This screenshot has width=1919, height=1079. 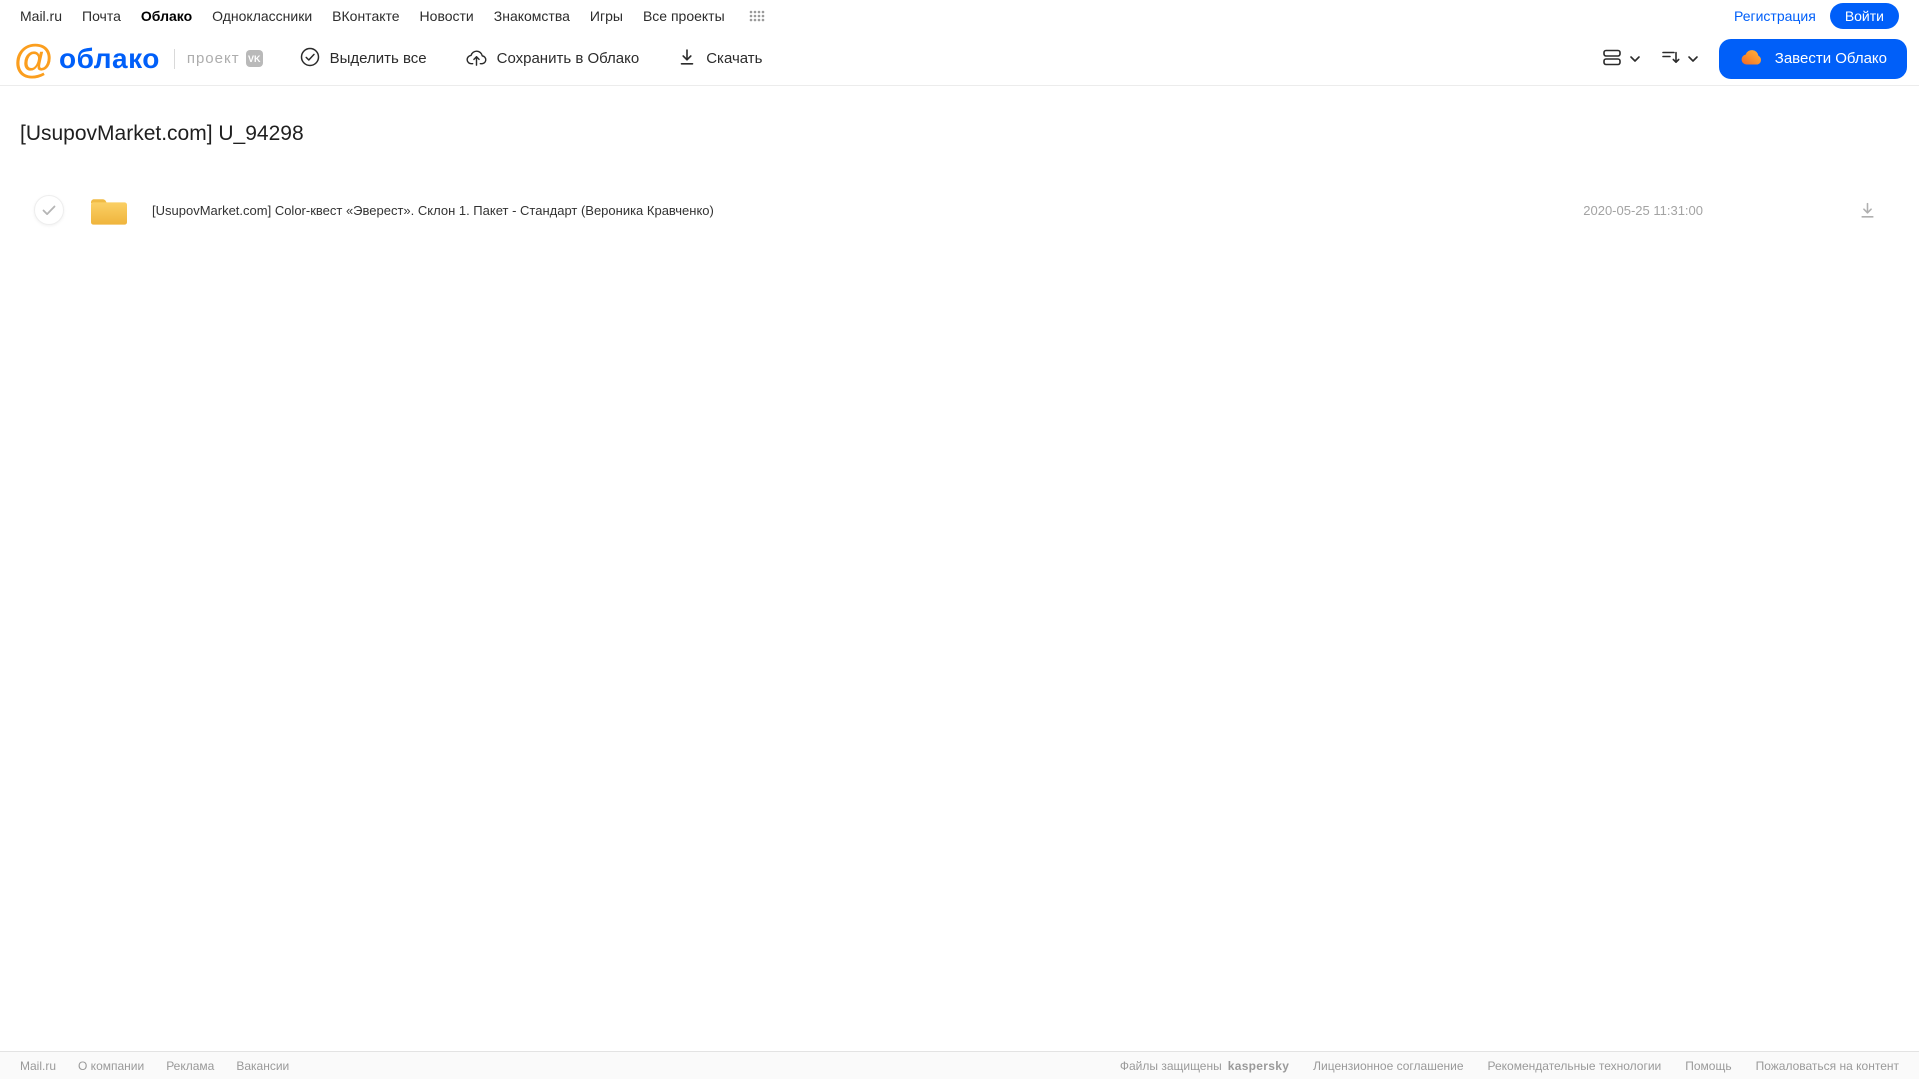 I want to click on files-protected-label: Файлы защищены, so click(x=1170, y=1065).